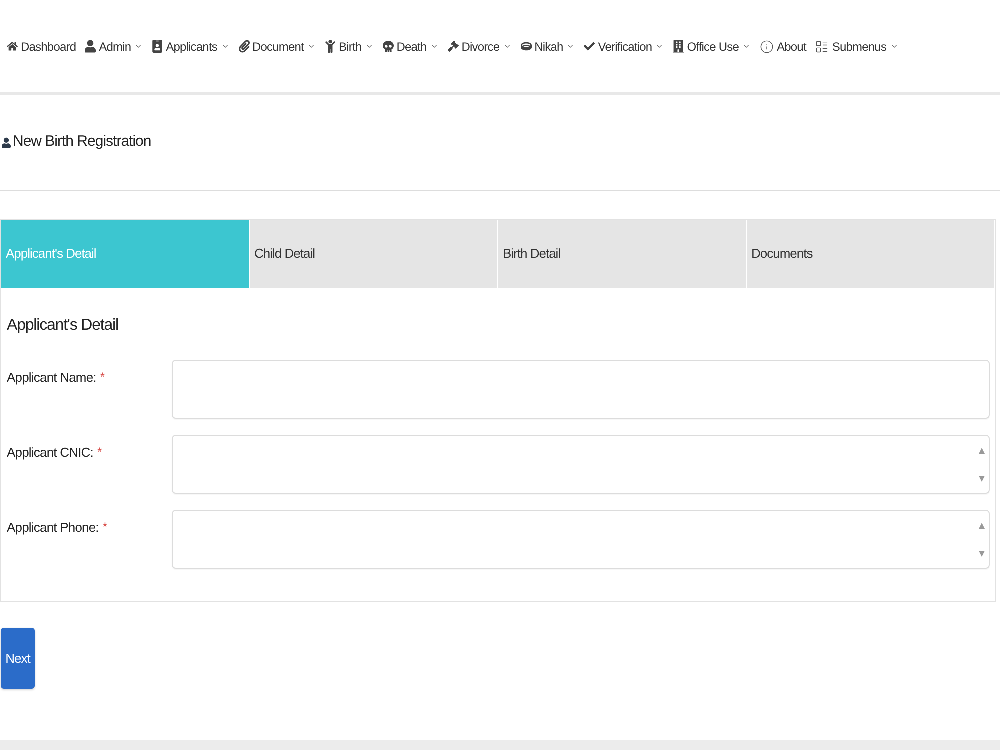 The image size is (1000, 750). I want to click on nav-link: Office Use, so click(712, 47).